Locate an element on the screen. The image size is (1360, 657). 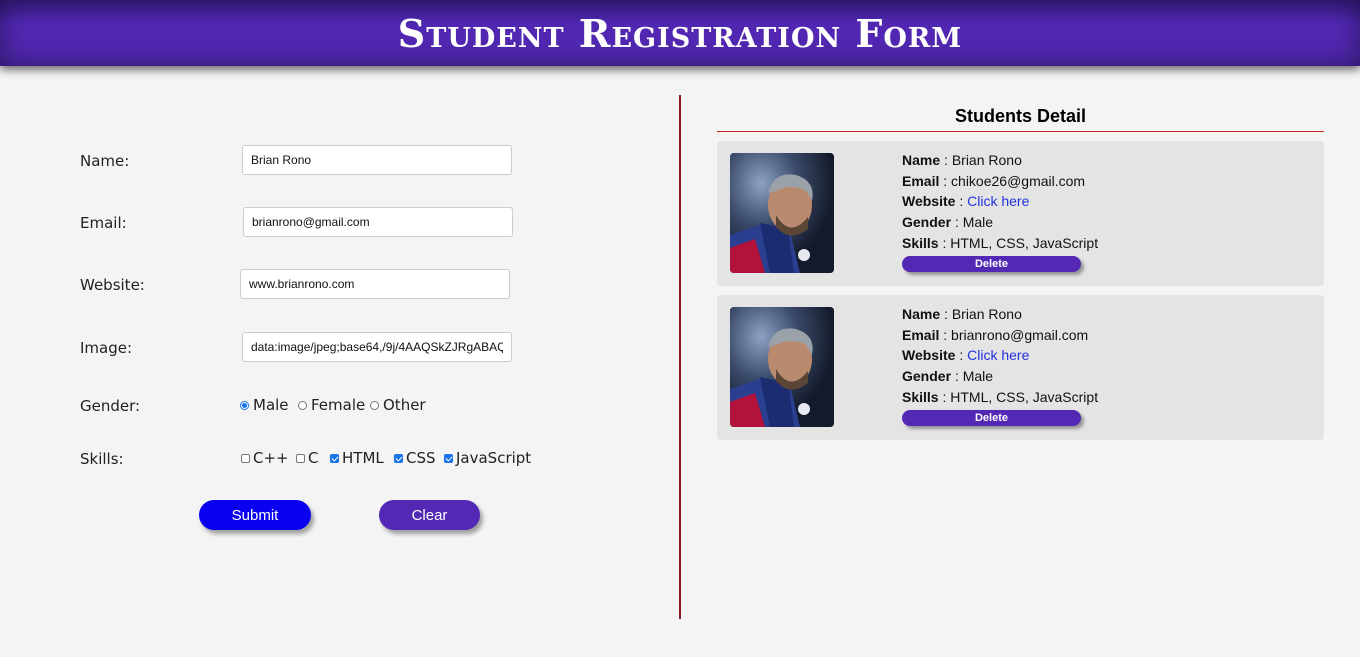
website-input is located at coordinates (375, 284).